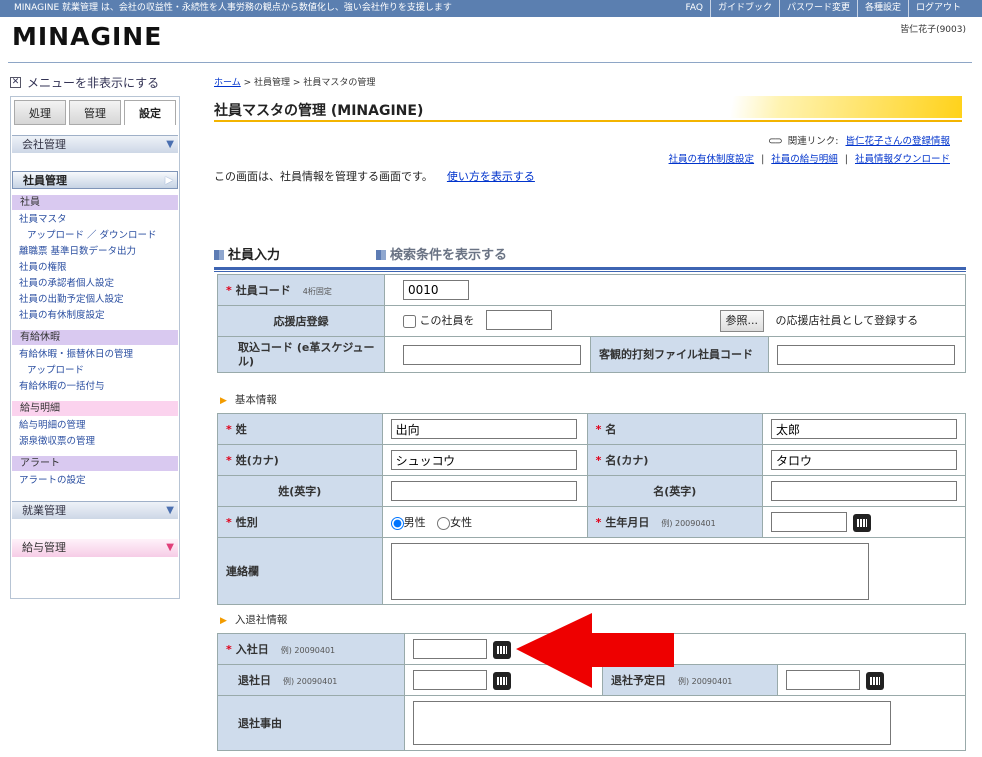 The width and height of the screenshot is (982, 757). I want to click on first-en-label: 名(英字), so click(675, 491).